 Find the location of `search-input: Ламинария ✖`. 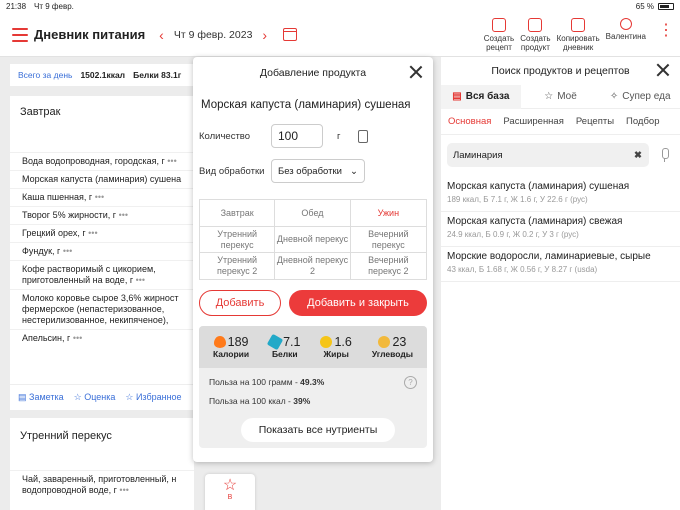

search-input: Ламинария ✖ is located at coordinates (548, 155).